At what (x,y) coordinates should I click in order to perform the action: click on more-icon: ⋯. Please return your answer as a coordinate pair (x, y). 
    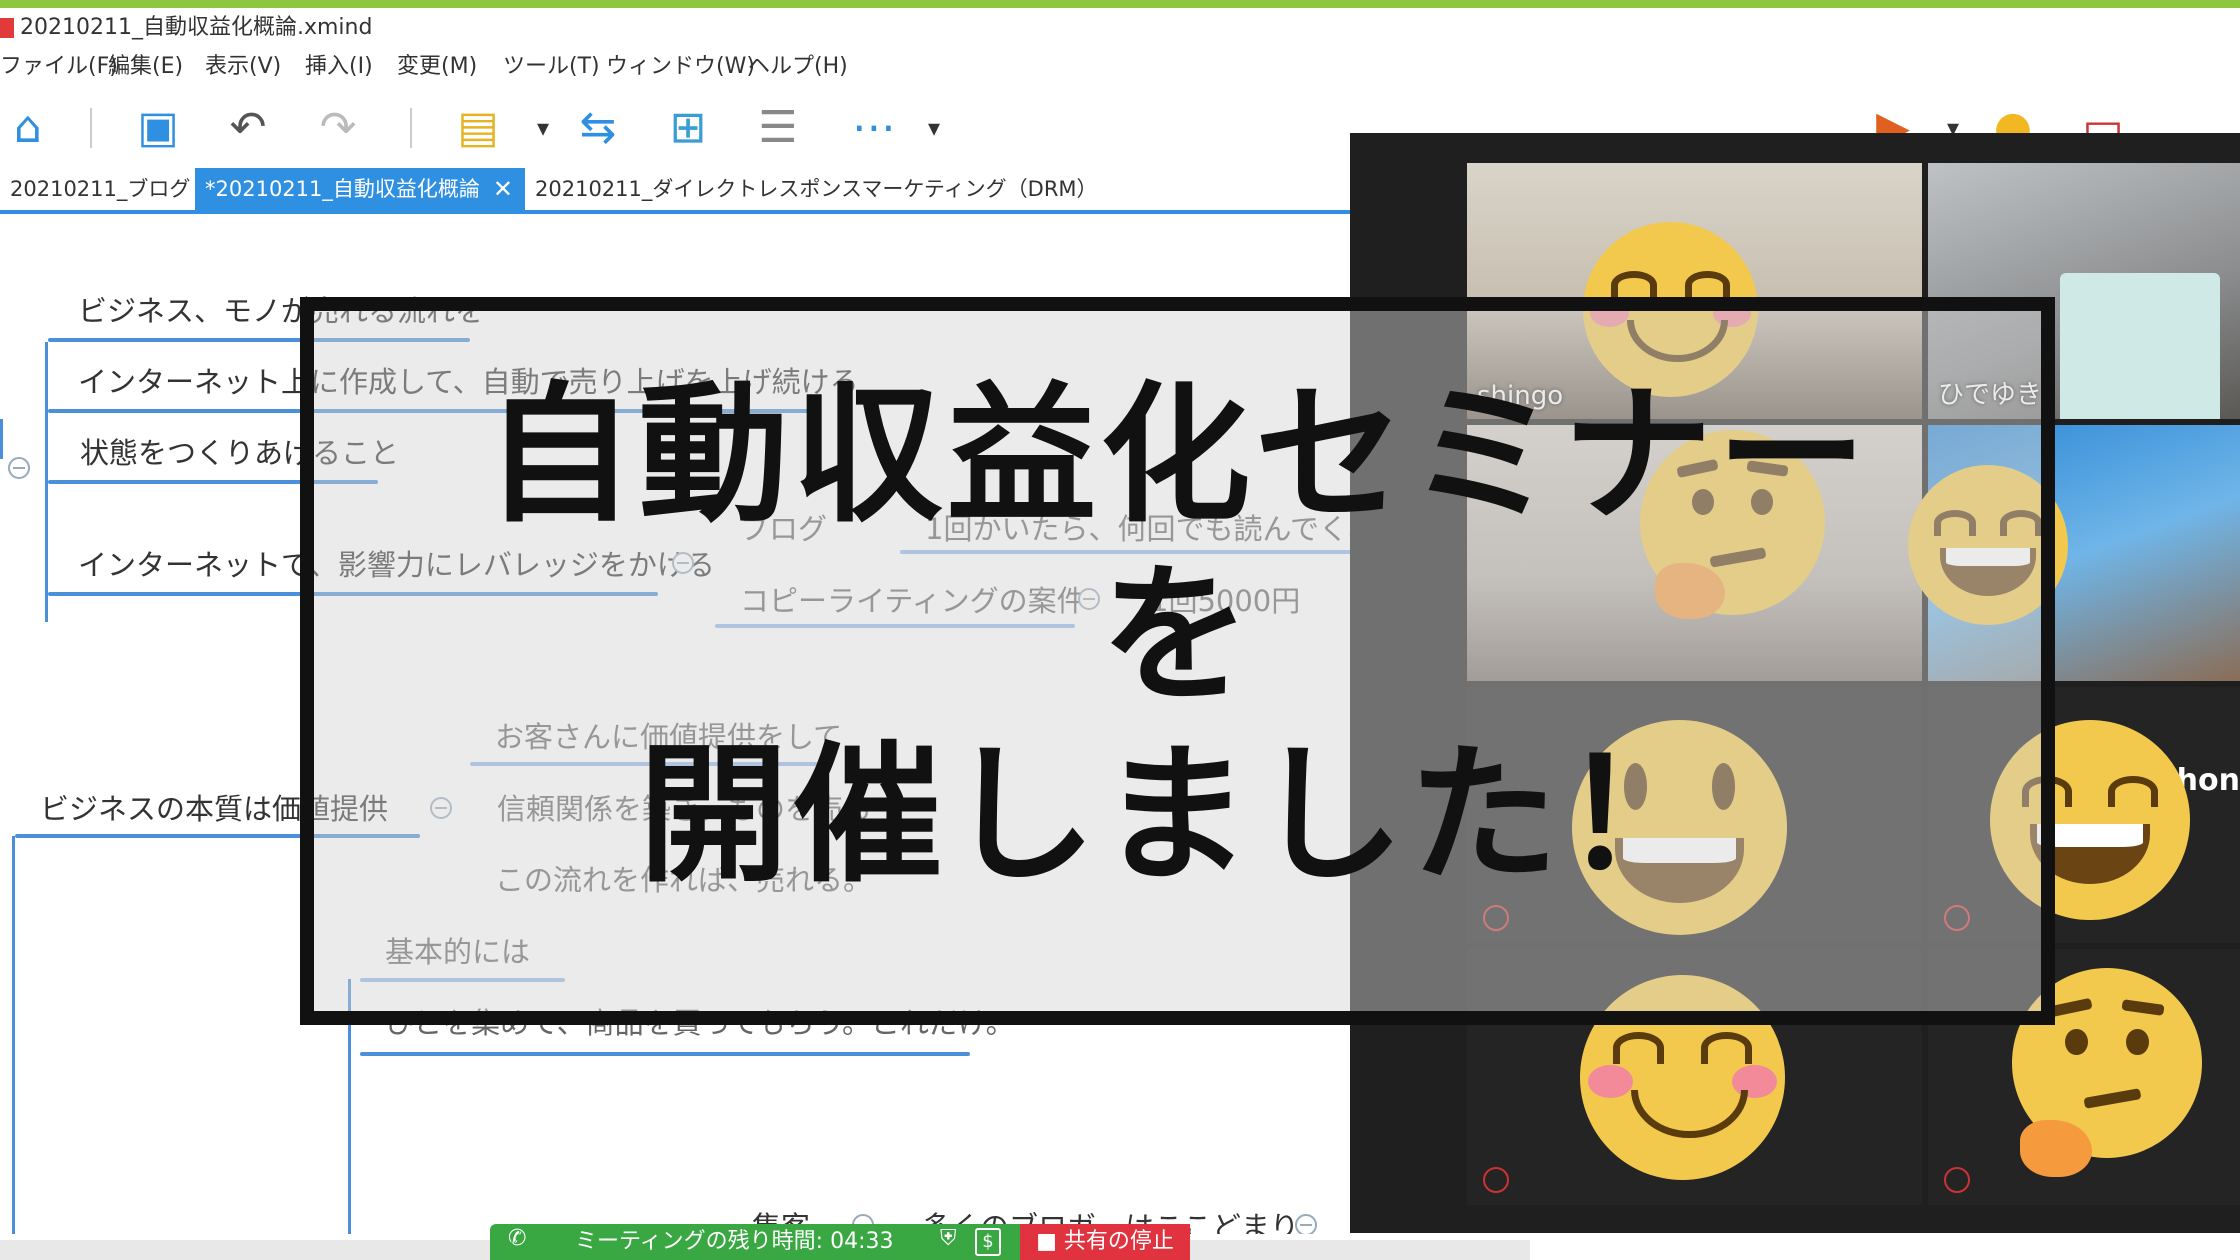
    Looking at the image, I should click on (874, 128).